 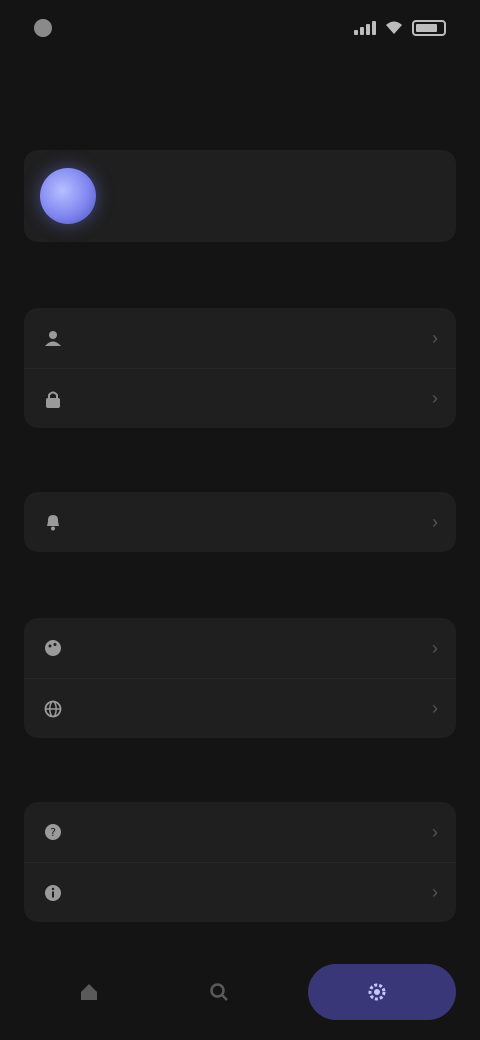 I want to click on nav-home, so click(x=89, y=992).